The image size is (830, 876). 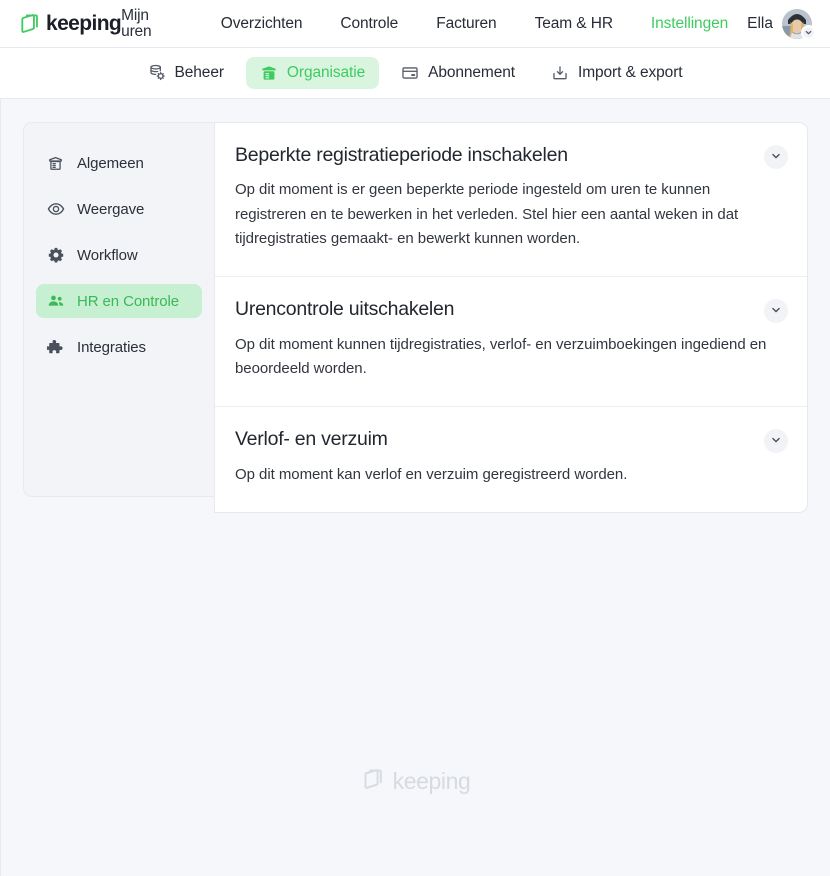 I want to click on sidebar-item-hr-en-controle: HR en Controle, so click(x=119, y=301).